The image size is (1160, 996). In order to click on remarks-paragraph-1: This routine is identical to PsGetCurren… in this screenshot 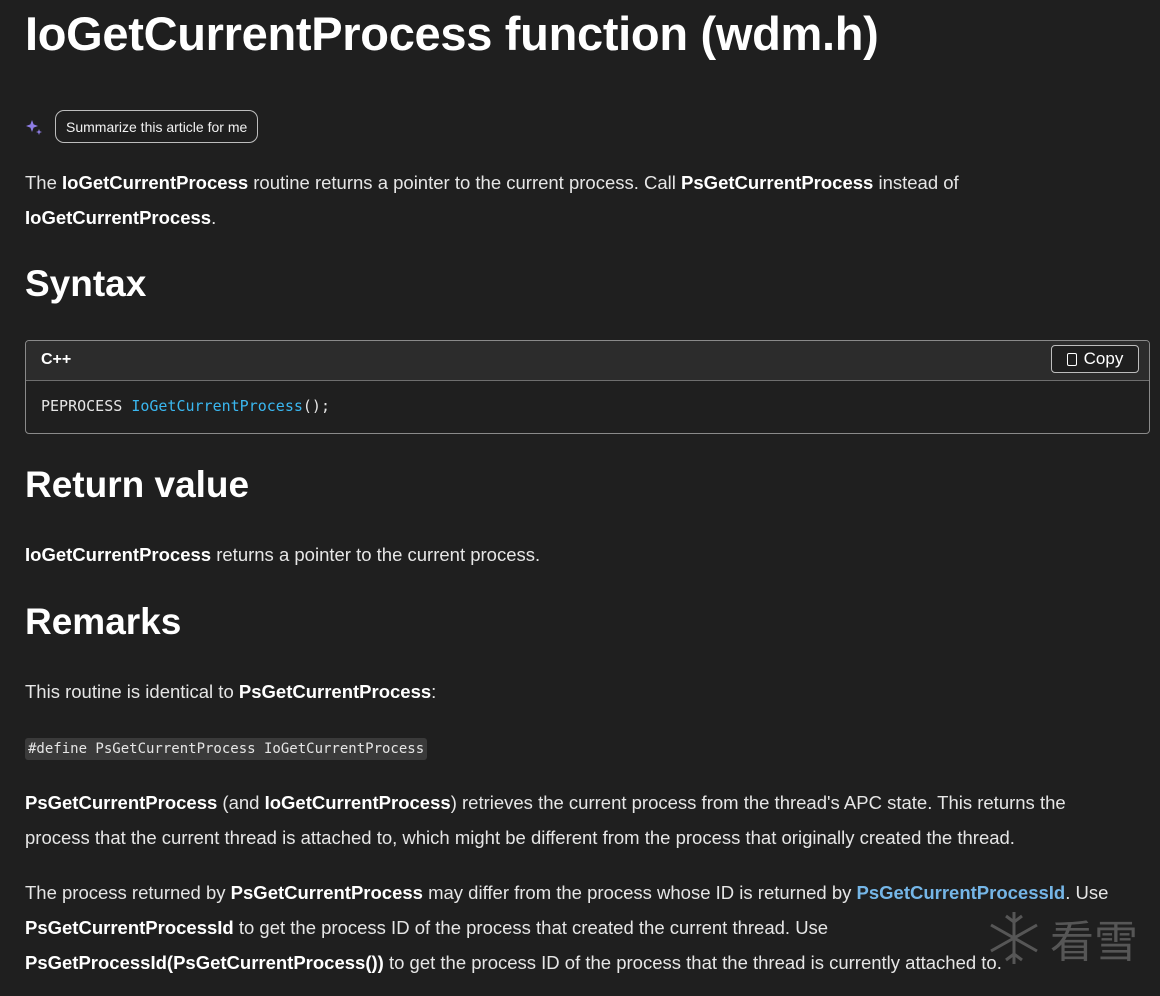, I will do `click(231, 691)`.